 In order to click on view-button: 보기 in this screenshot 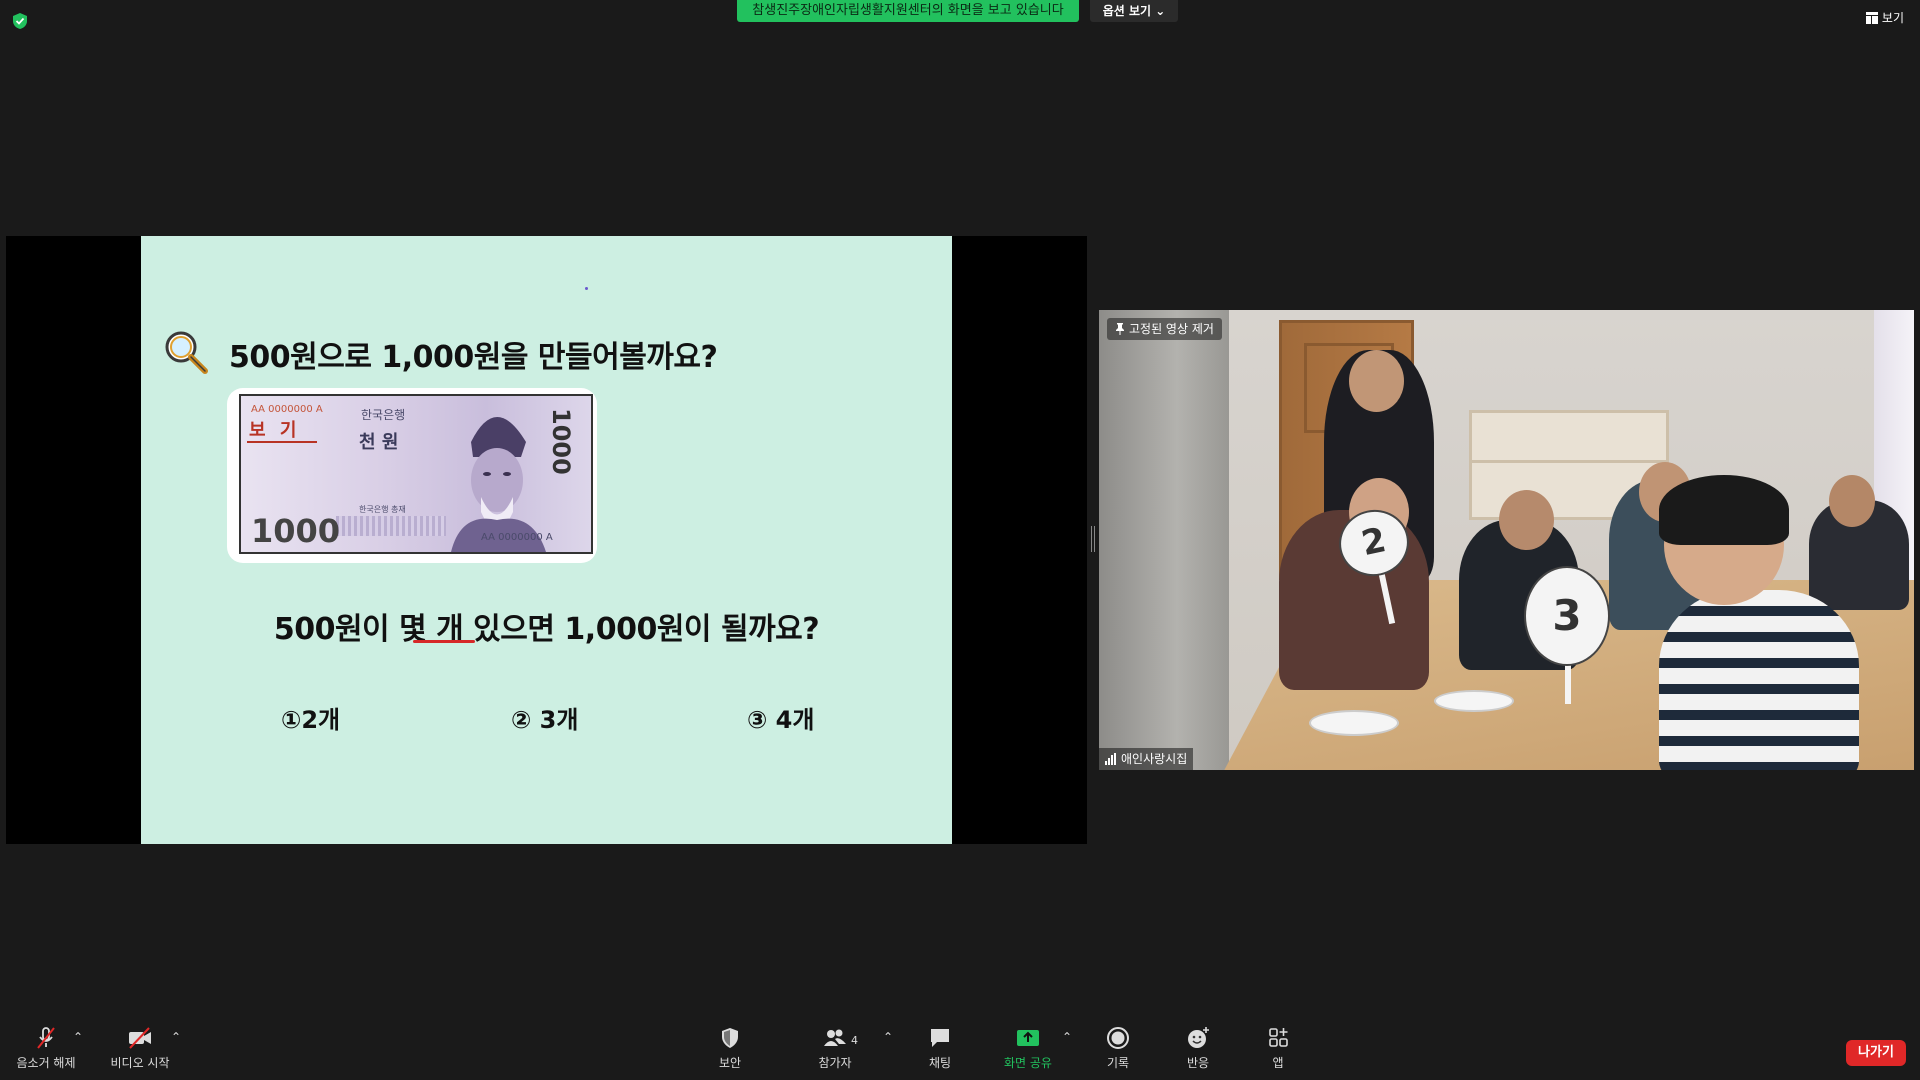, I will do `click(1884, 18)`.